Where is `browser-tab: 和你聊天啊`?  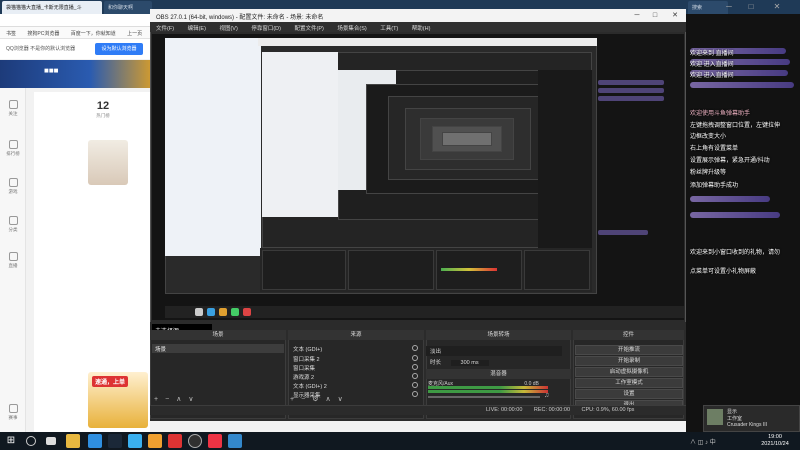 browser-tab: 和你聊天啊 is located at coordinates (128, 7).